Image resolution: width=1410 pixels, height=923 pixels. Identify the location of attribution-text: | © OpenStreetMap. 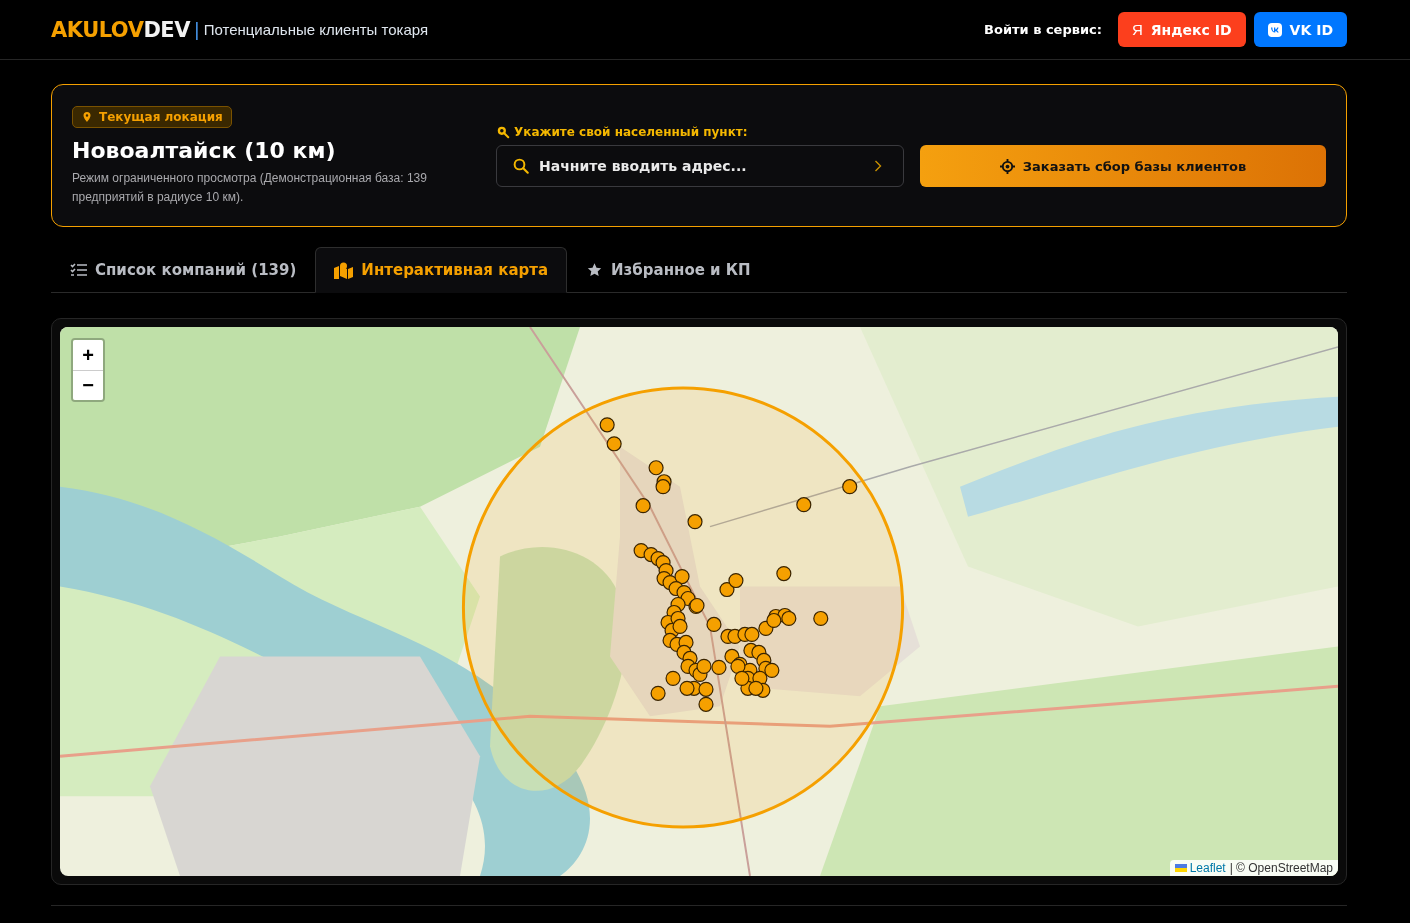
(1281, 868).